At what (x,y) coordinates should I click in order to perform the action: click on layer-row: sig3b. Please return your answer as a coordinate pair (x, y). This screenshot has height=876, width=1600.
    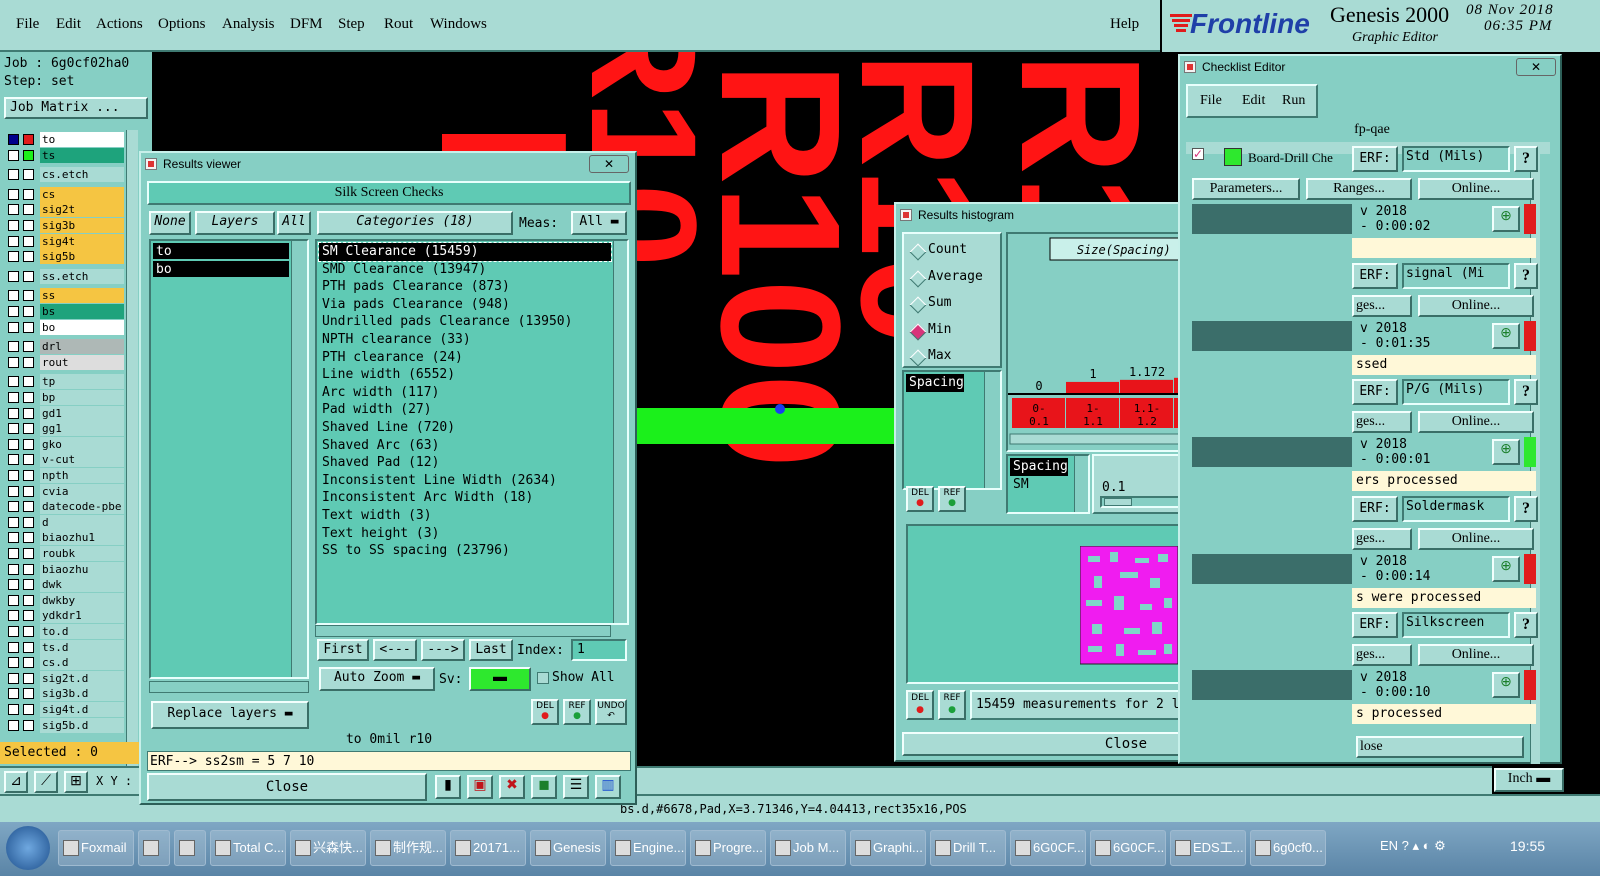
    Looking at the image, I should click on (65, 225).